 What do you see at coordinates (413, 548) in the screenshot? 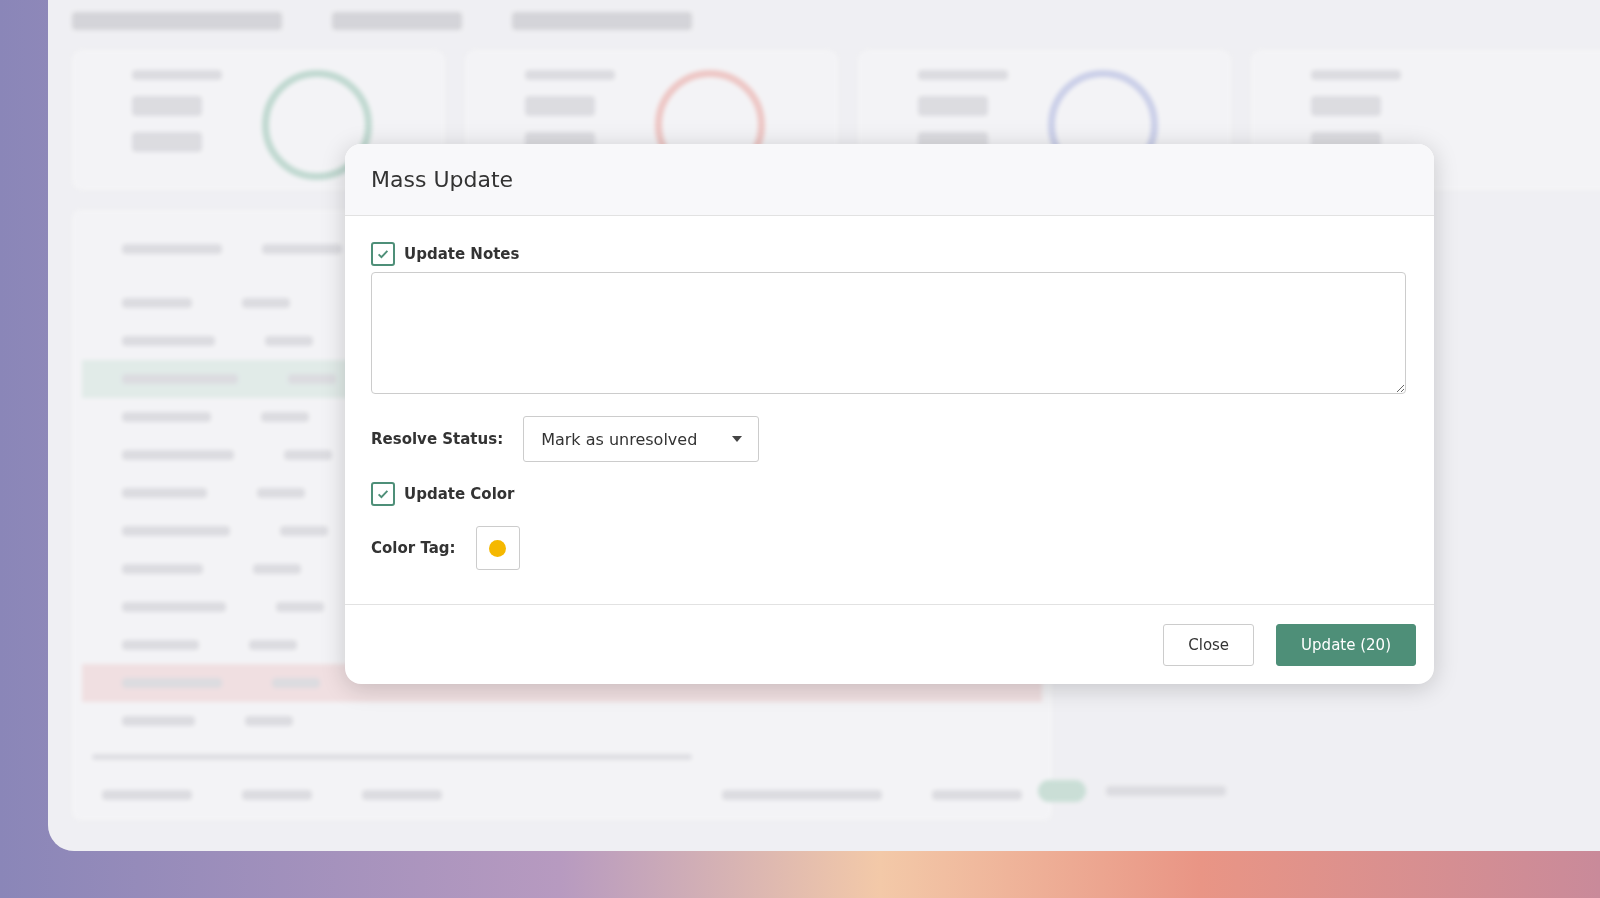
I see `field-label: Color Tag:` at bounding box center [413, 548].